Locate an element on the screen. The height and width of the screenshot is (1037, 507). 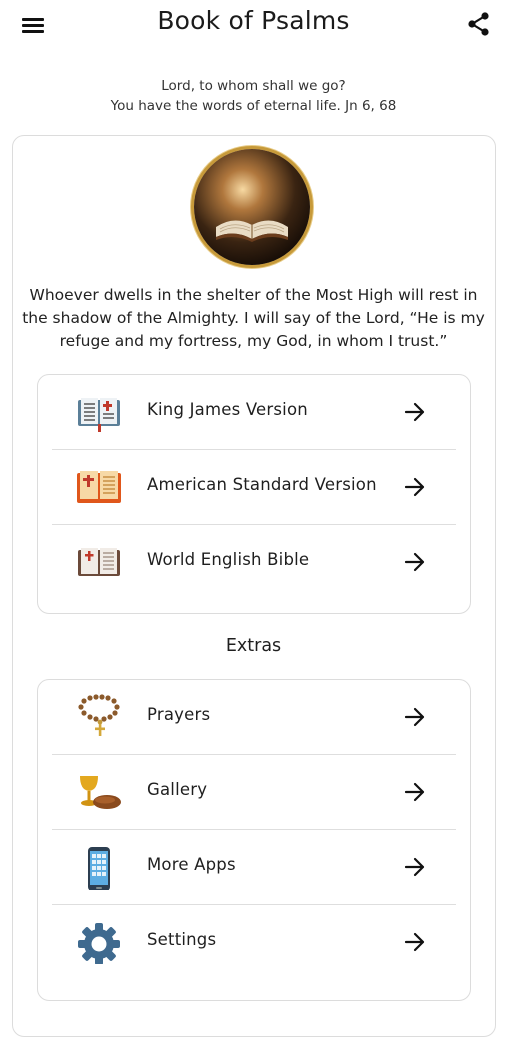
open-bible-icon is located at coordinates (99, 487).